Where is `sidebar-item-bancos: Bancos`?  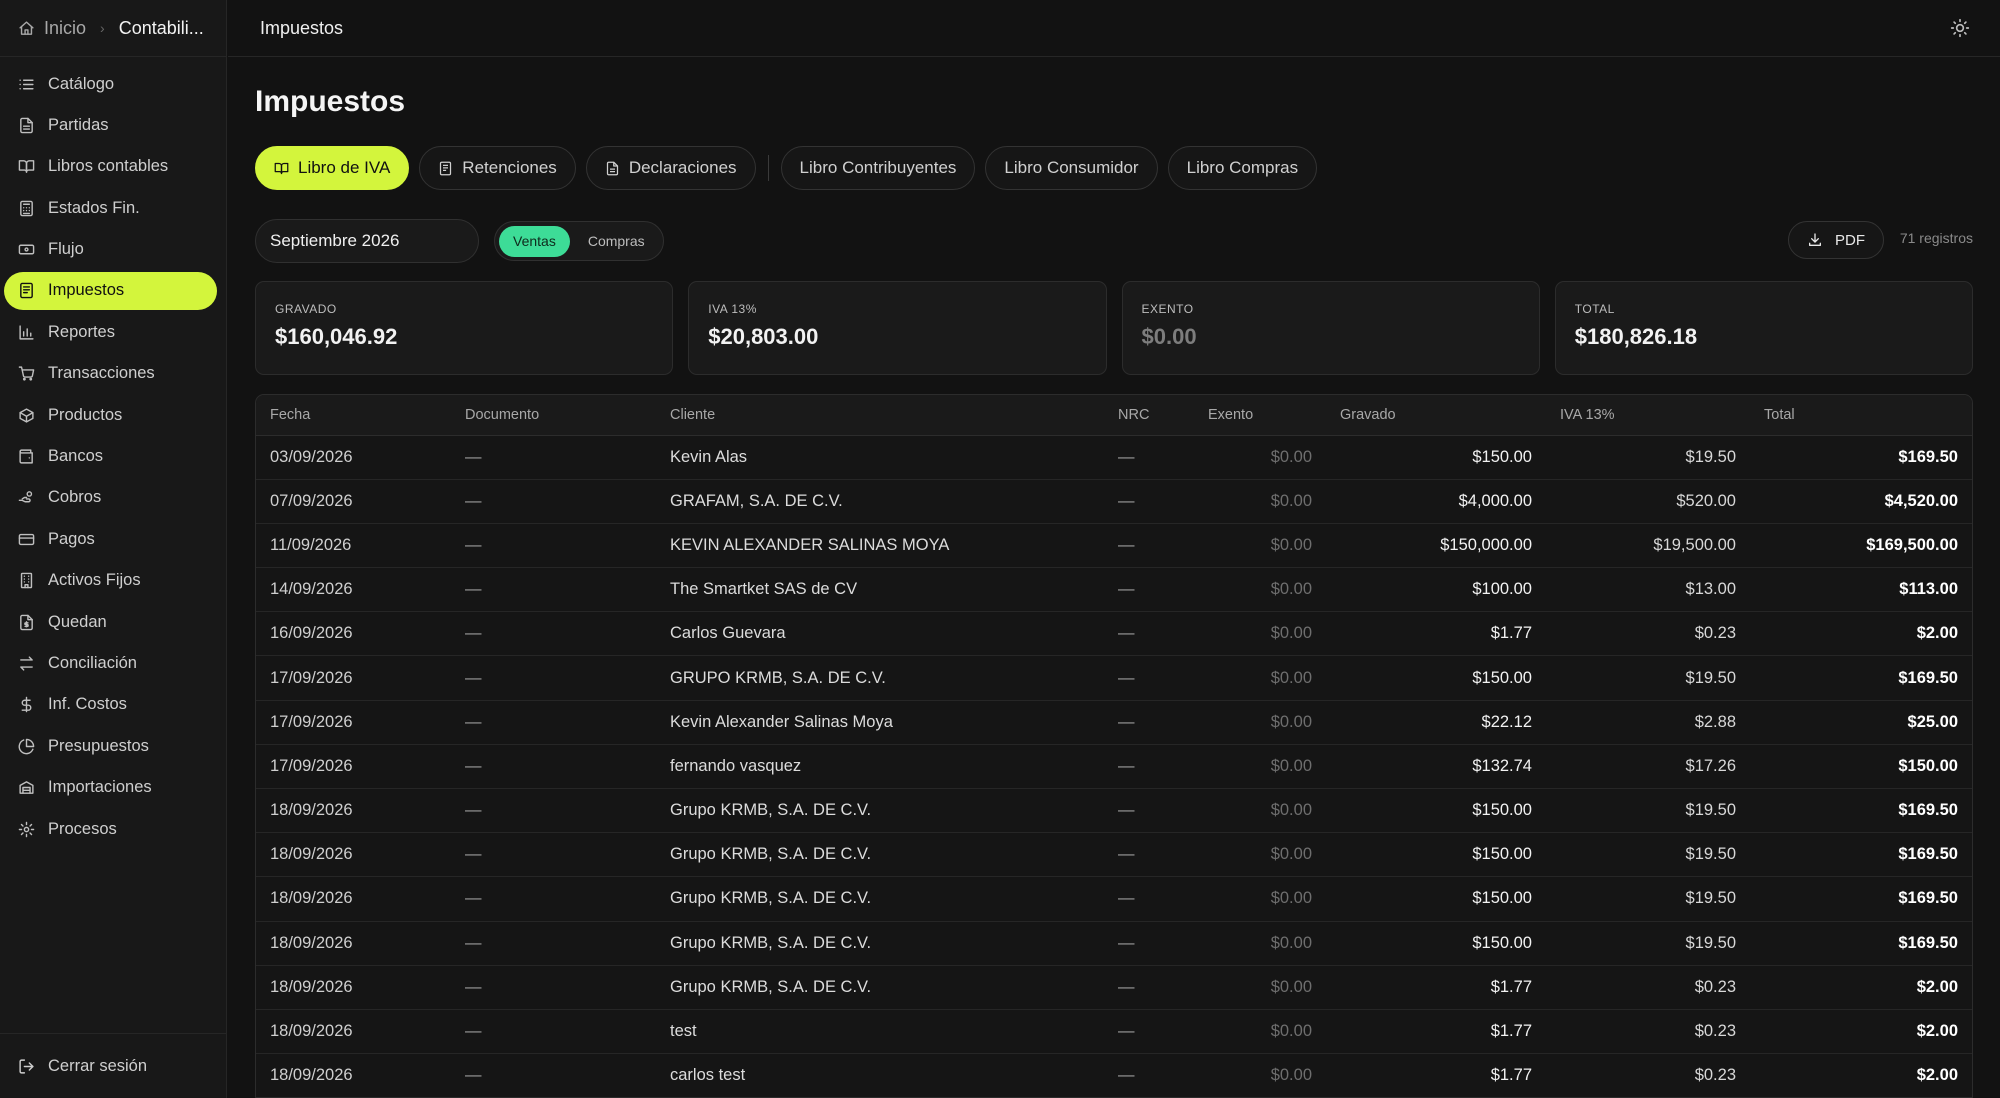
sidebar-item-bancos: Bancos is located at coordinates (110, 457).